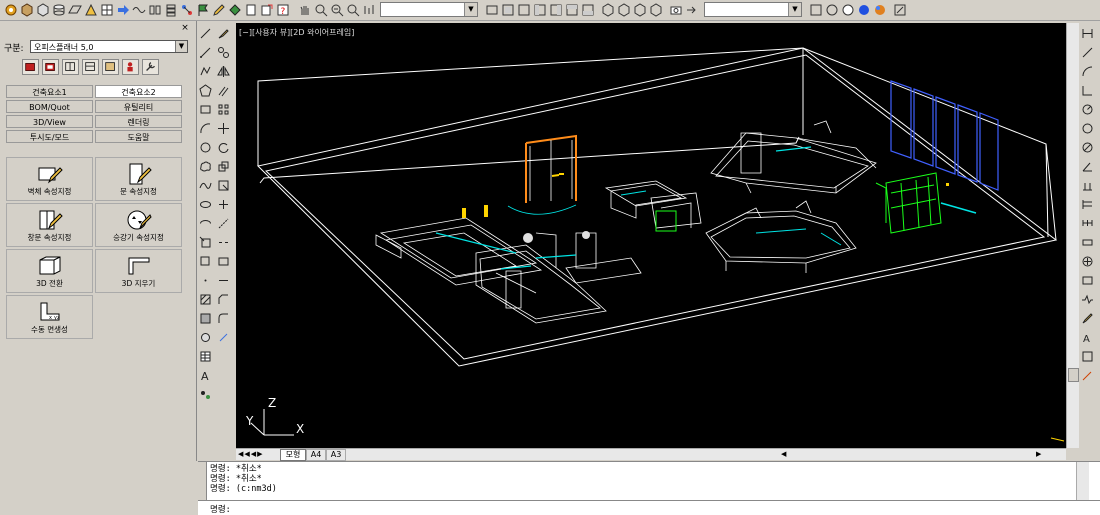 This screenshot has height=515, width=1100. What do you see at coordinates (1073, 375) in the screenshot?
I see `scroll-thumb` at bounding box center [1073, 375].